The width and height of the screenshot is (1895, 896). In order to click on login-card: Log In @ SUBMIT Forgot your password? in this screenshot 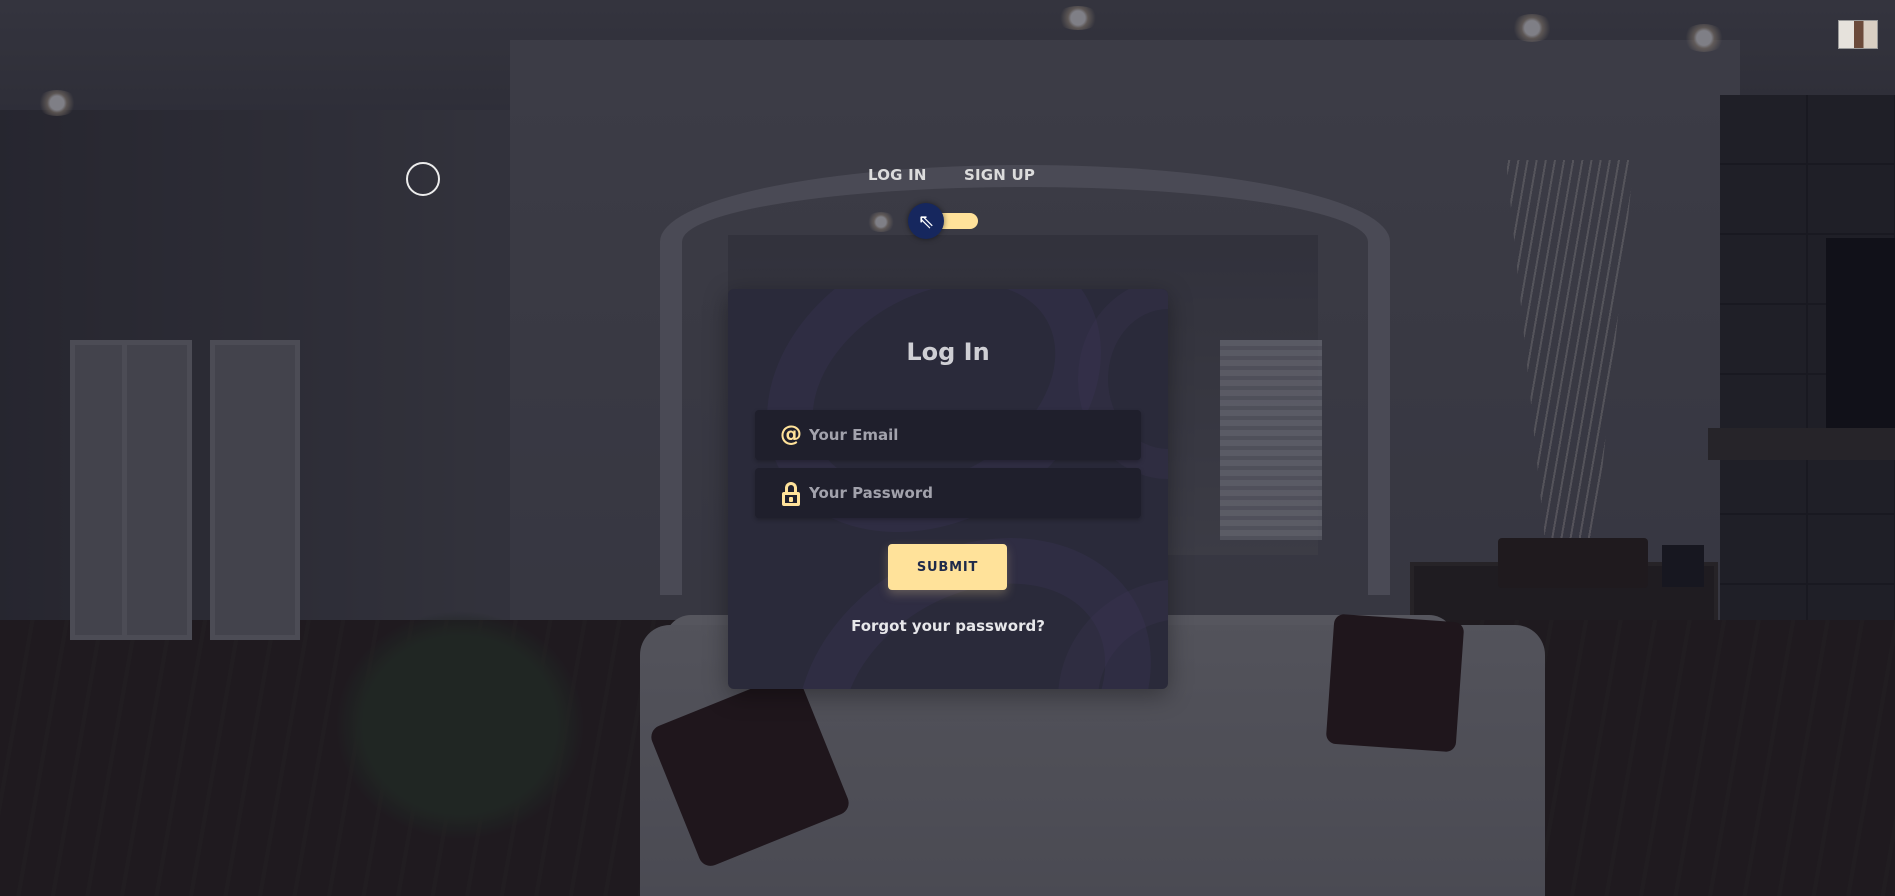, I will do `click(948, 489)`.